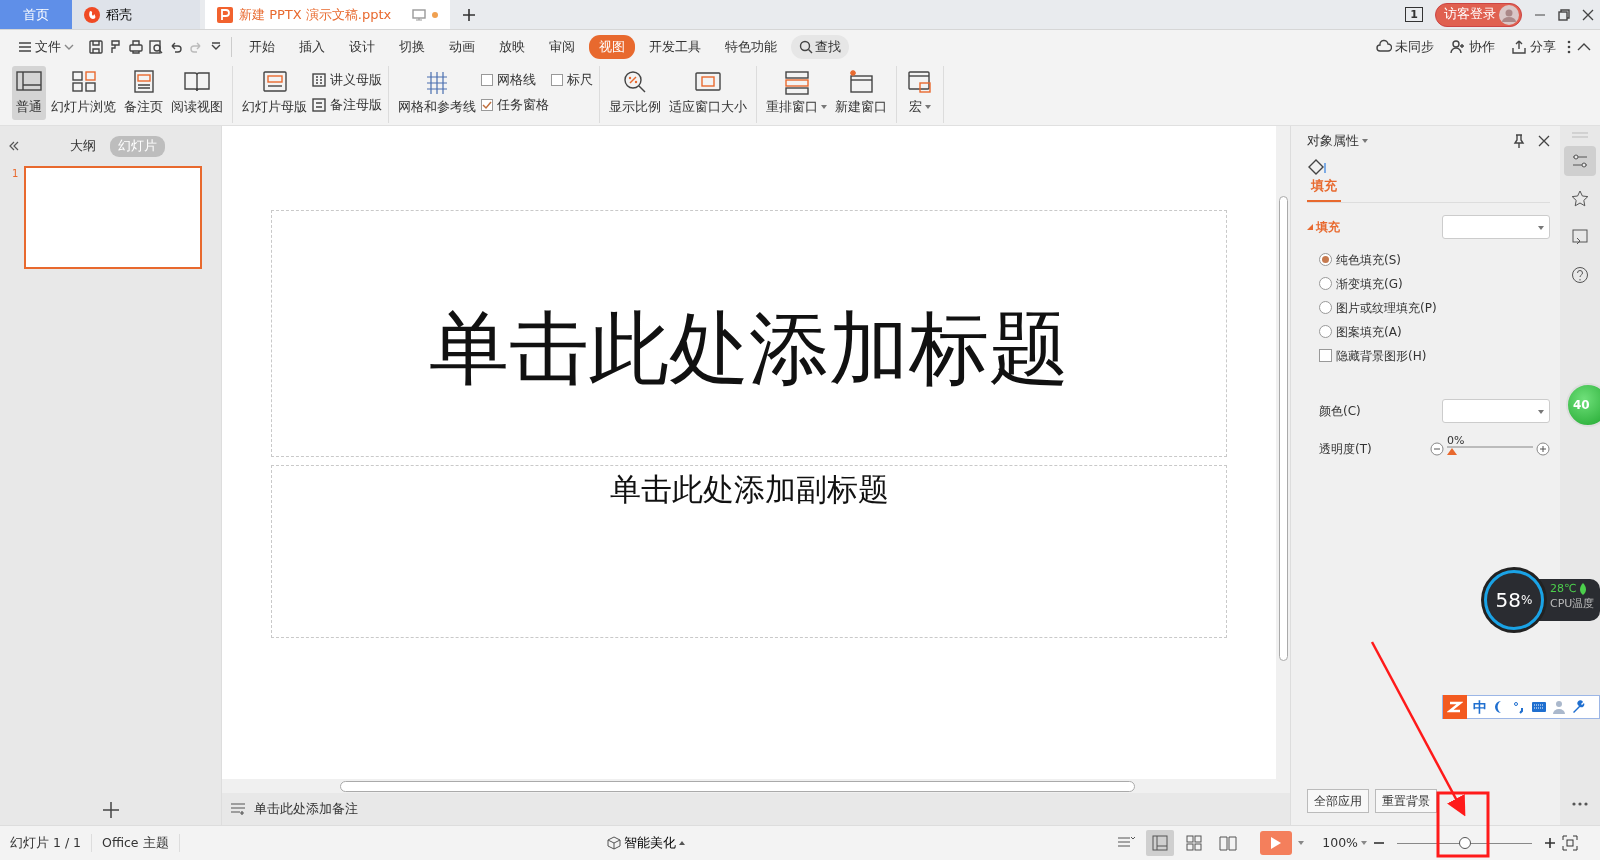 Image resolution: width=1600 pixels, height=860 pixels. Describe the element at coordinates (572, 80) in the screenshot. I see `checkbox-option: 标尺` at that location.